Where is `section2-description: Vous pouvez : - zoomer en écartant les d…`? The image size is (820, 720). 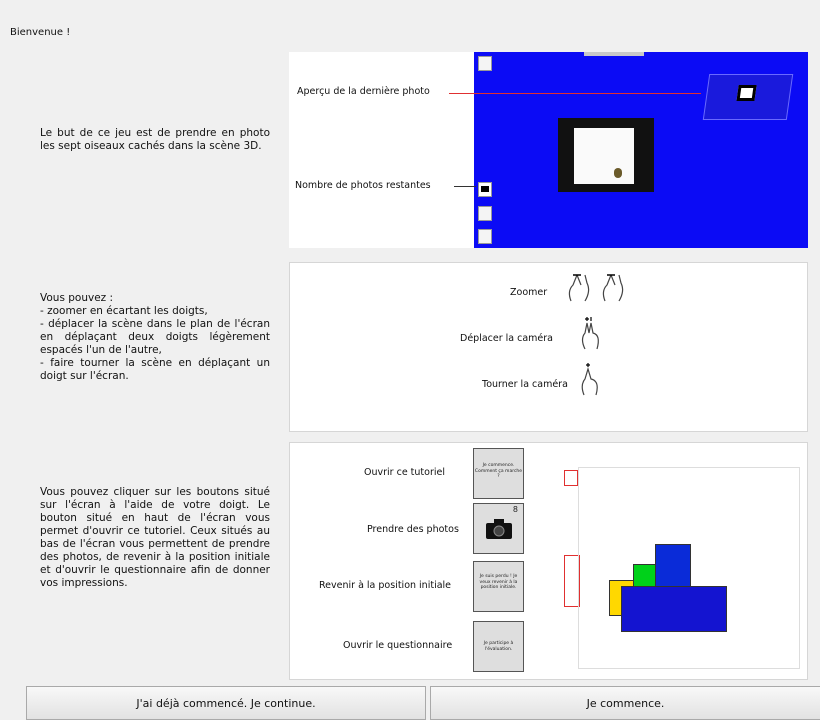 section2-description: Vous pouvez : - zoomer en écartant les d… is located at coordinates (155, 337).